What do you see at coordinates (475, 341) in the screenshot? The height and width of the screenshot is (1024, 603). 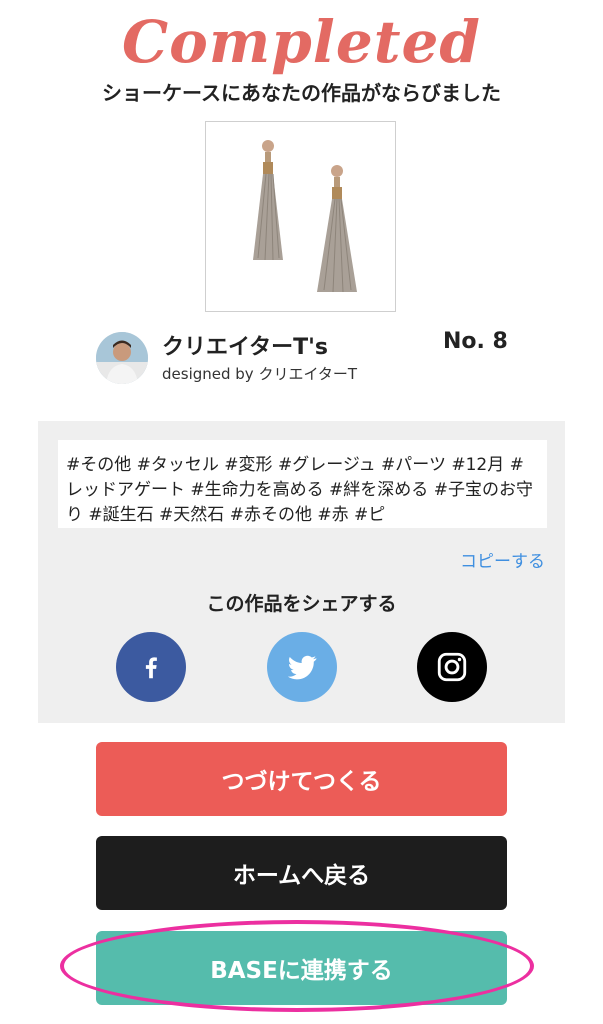 I see `item-number: No. 8` at bounding box center [475, 341].